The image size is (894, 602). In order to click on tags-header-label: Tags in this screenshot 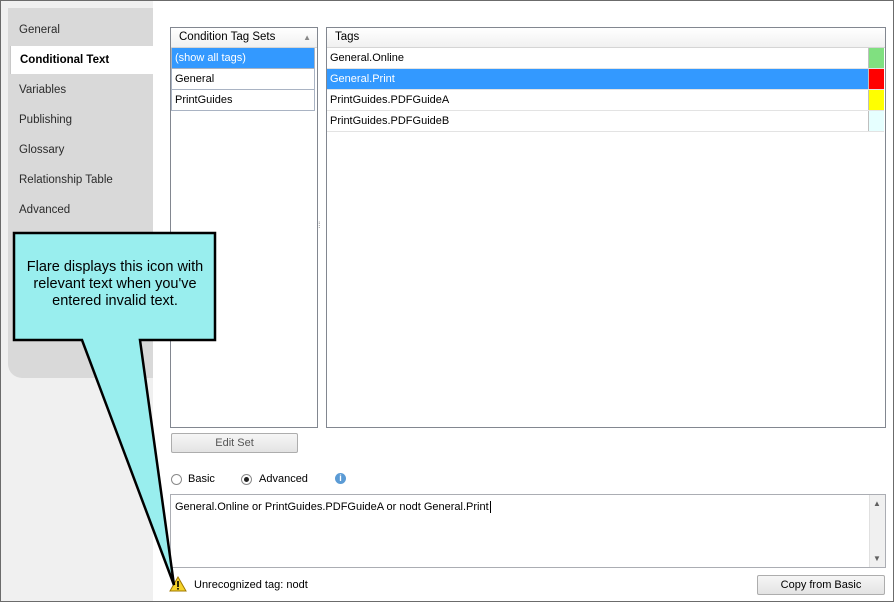, I will do `click(347, 37)`.